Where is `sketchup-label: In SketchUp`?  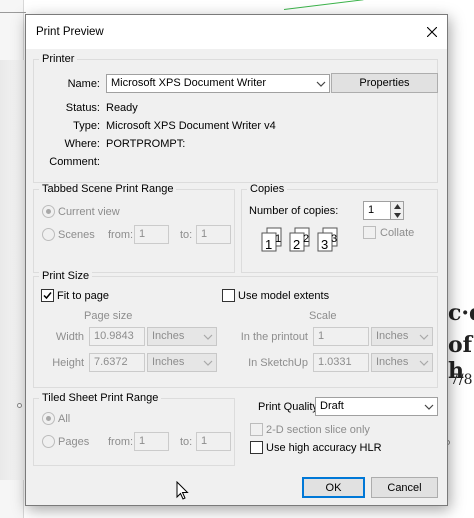
sketchup-label: In SketchUp is located at coordinates (278, 363).